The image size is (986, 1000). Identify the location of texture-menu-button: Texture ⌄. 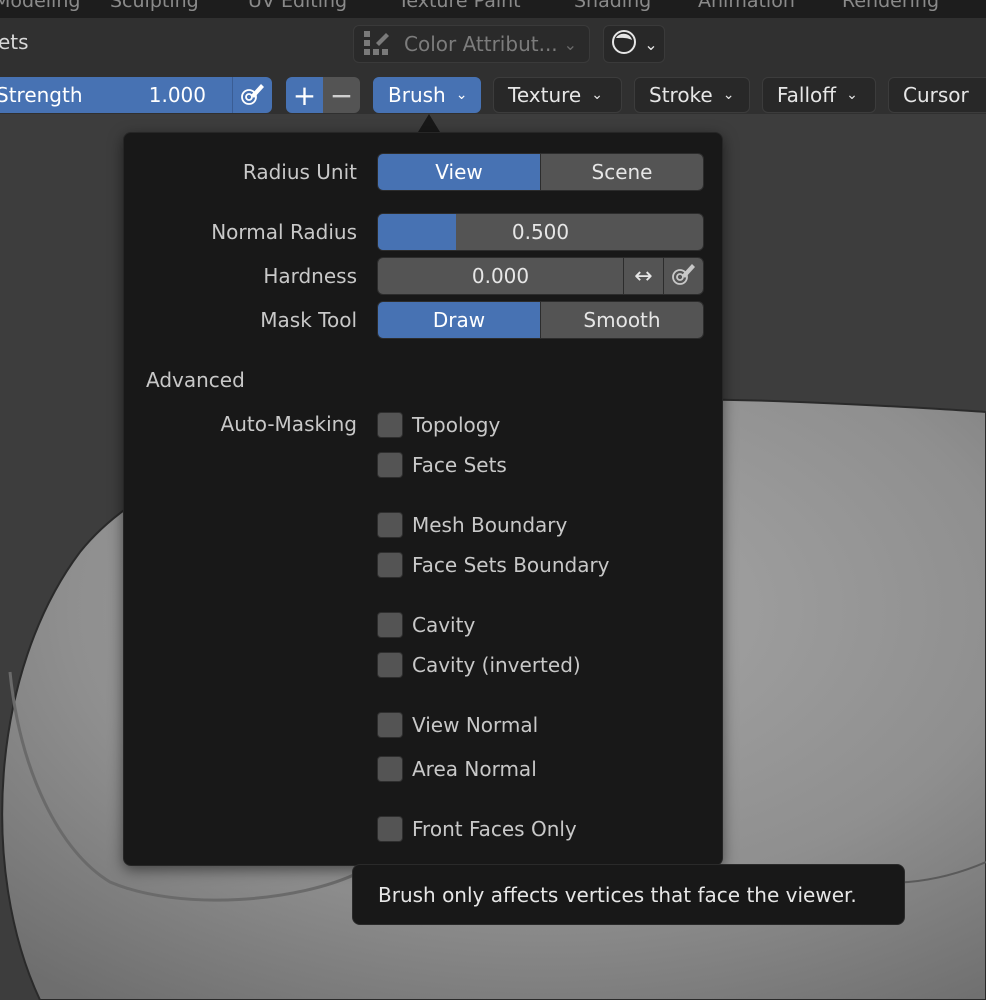
(557, 95).